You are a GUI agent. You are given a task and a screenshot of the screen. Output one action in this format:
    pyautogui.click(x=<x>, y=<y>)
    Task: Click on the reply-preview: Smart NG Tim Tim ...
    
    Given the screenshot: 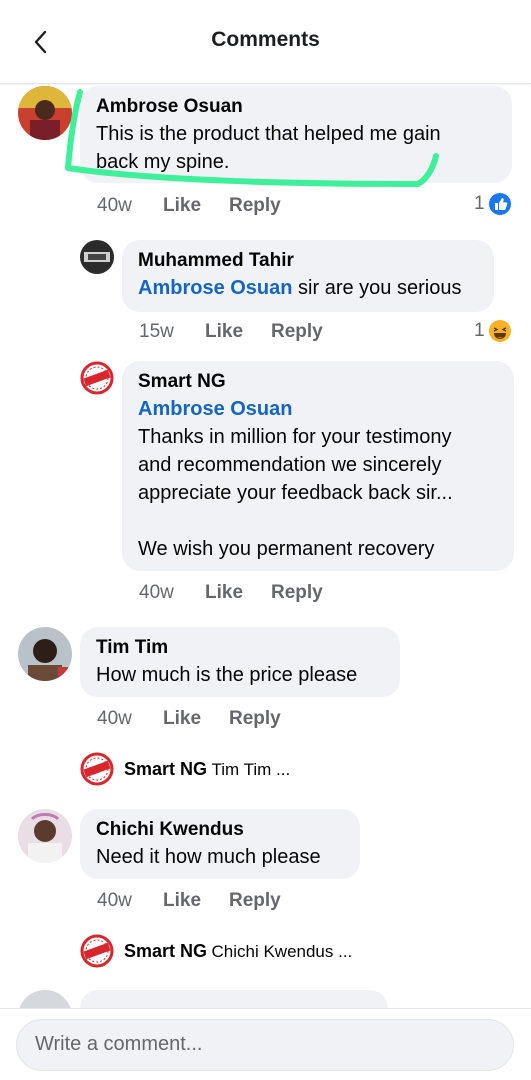 What is the action you would take?
    pyautogui.click(x=185, y=769)
    